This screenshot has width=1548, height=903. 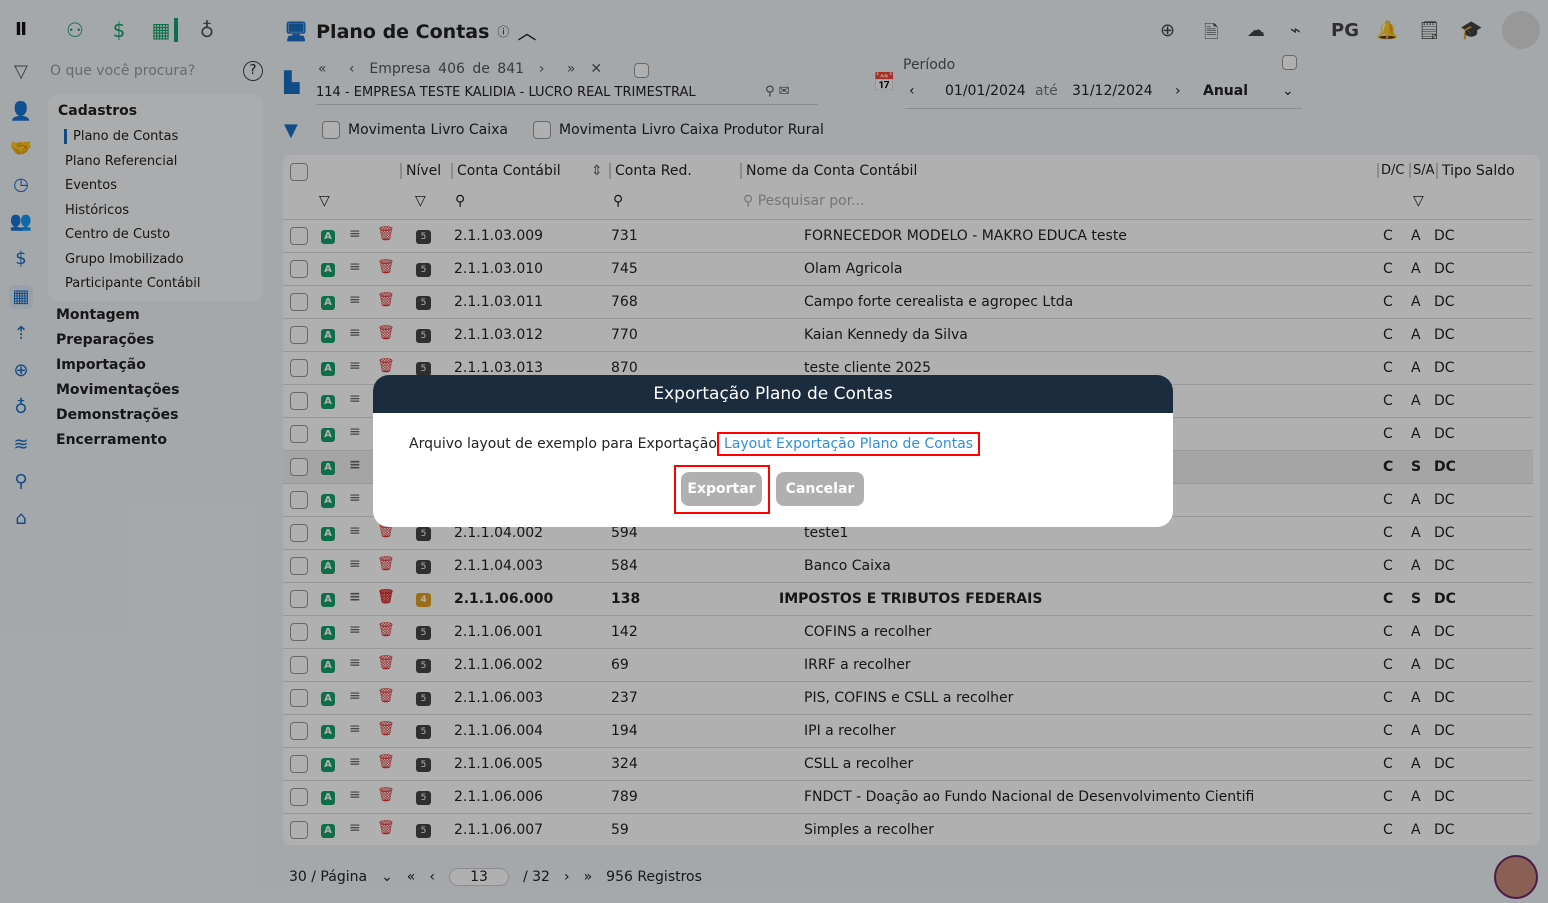 What do you see at coordinates (721, 489) in the screenshot?
I see `export-button: Exportar` at bounding box center [721, 489].